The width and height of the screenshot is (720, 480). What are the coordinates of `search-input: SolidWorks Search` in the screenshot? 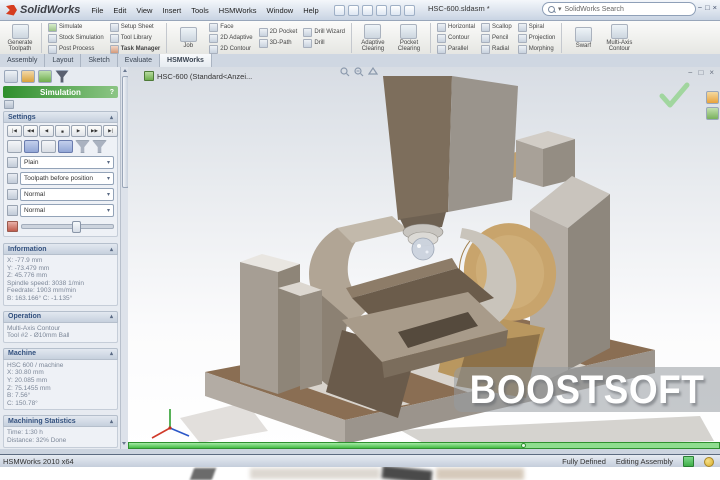 It's located at (594, 9).